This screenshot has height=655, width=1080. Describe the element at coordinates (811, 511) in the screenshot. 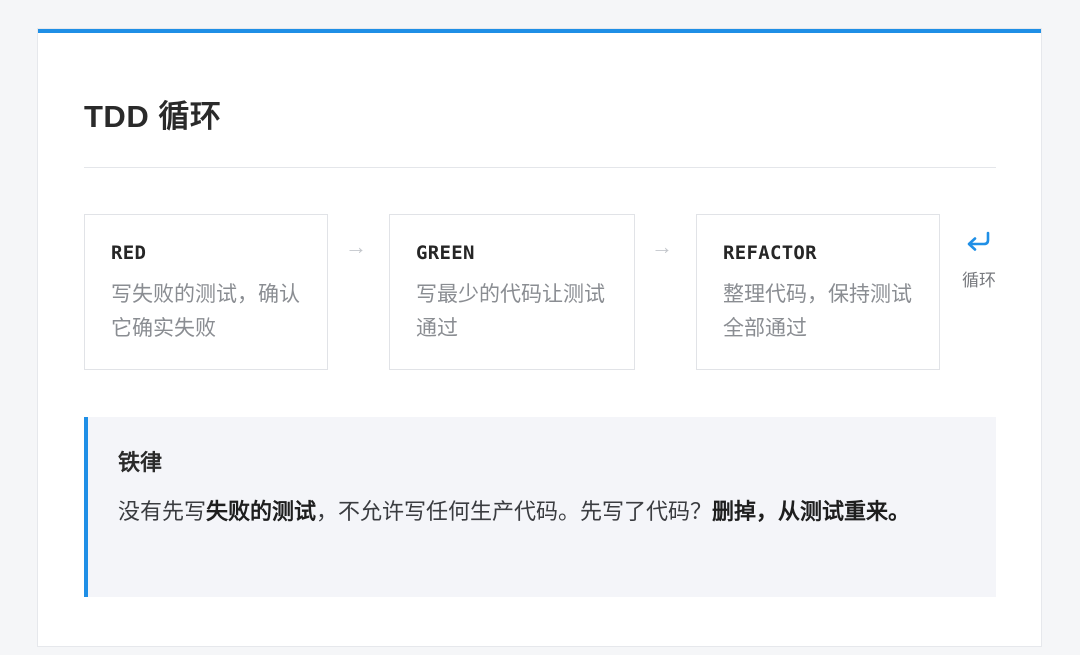

I see `callout-emphasis: 删掉，从测试重来。` at that location.